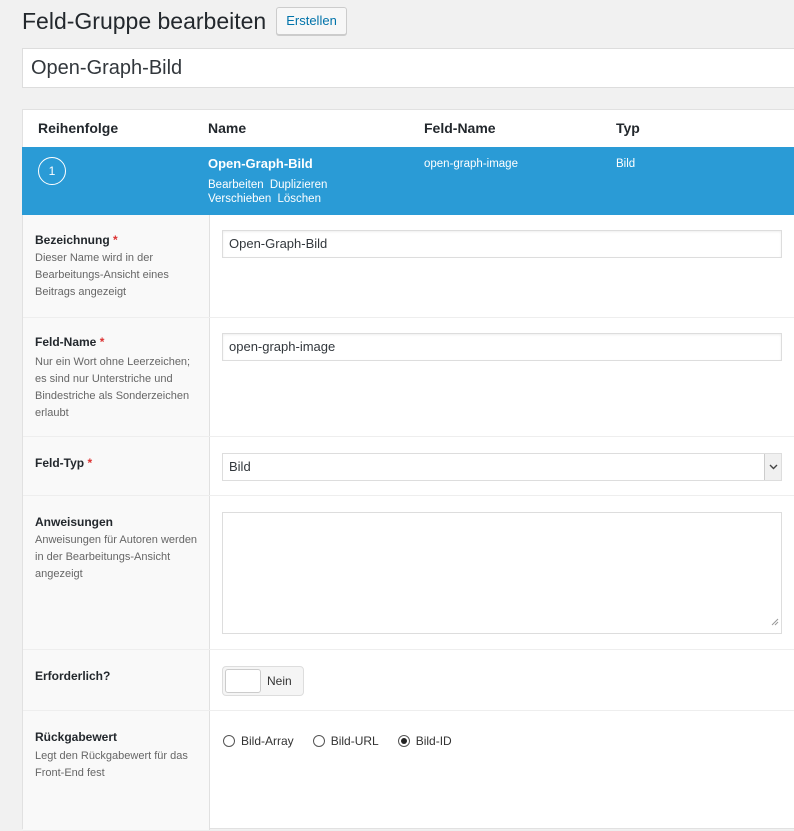  I want to click on move-link: Verschieben, so click(239, 199).